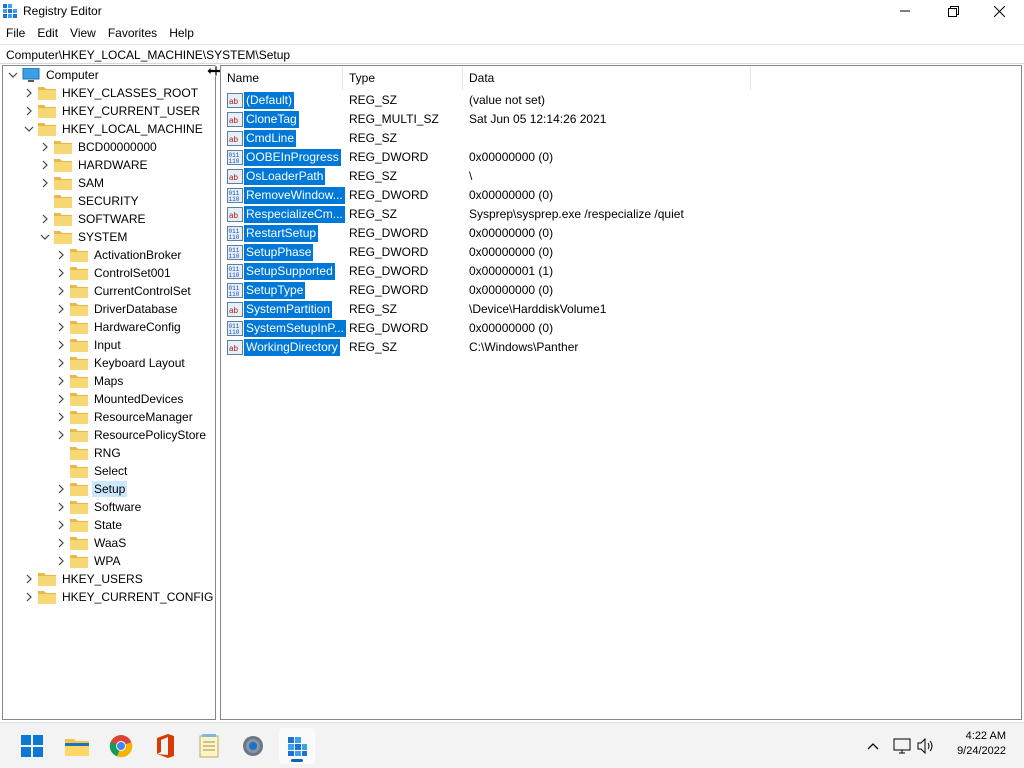  I want to click on tree-node-waas: WaaS, so click(91, 543).